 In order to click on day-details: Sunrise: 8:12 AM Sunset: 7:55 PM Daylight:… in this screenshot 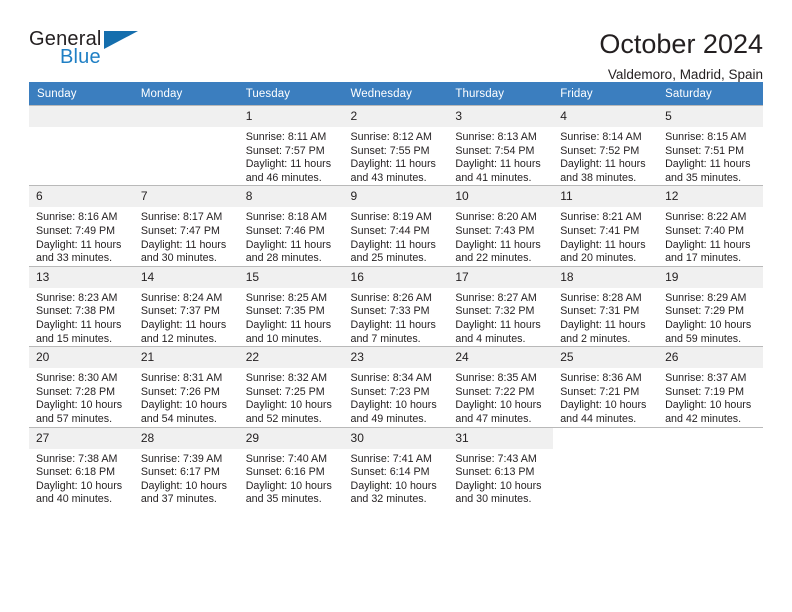, I will do `click(396, 156)`.